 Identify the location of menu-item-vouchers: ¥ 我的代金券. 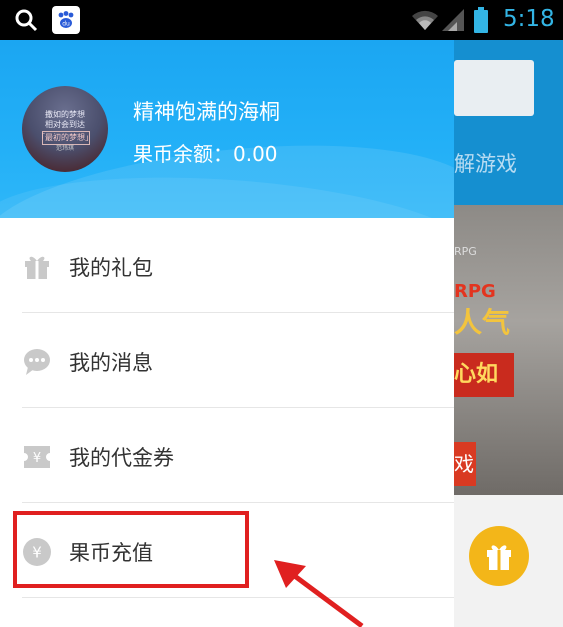
(238, 455).